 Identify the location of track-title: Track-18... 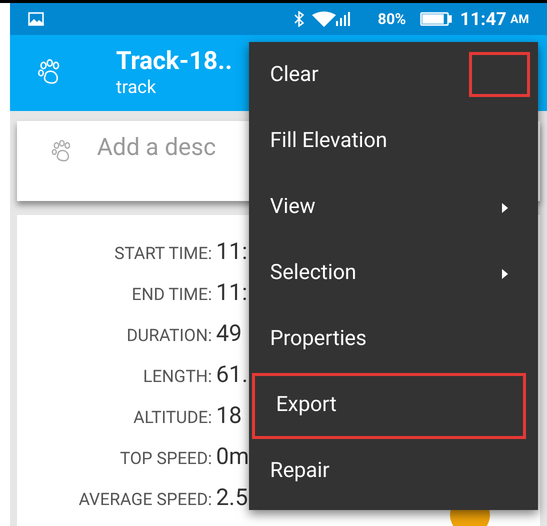
(174, 62).